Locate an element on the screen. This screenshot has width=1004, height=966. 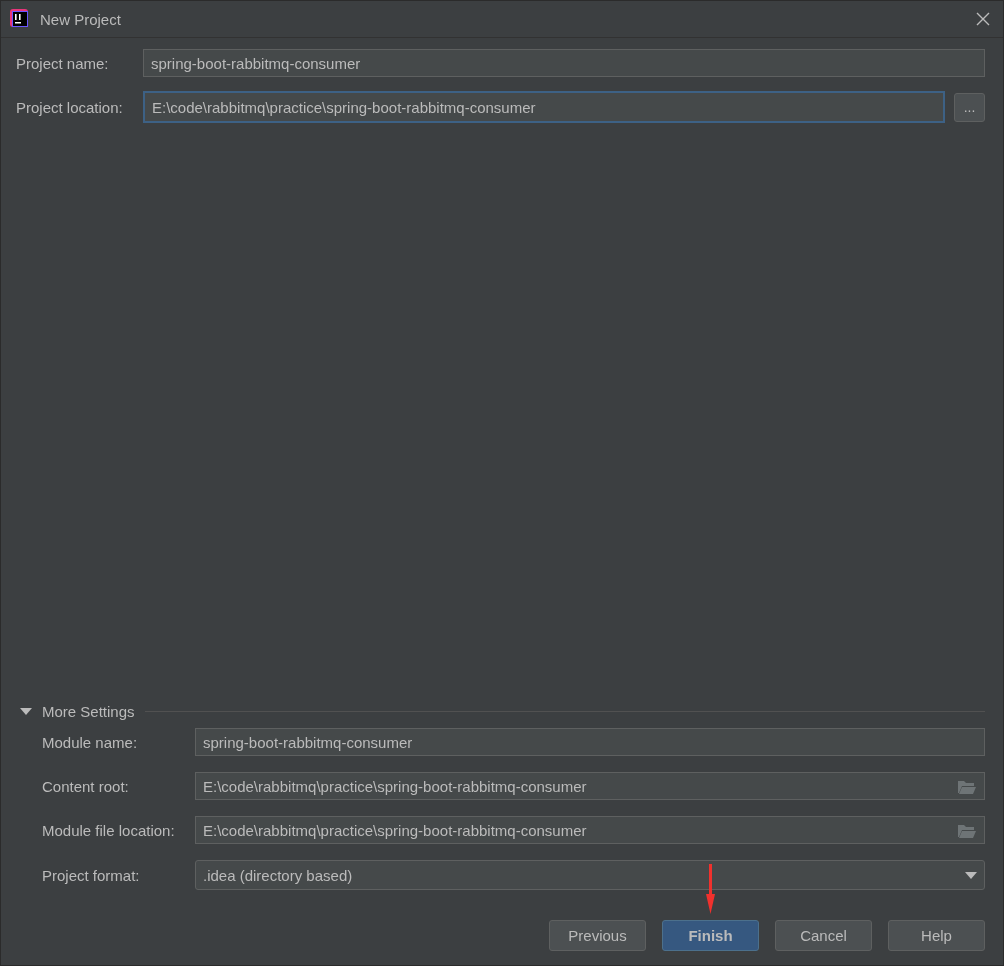
field-label: Module name: is located at coordinates (90, 742).